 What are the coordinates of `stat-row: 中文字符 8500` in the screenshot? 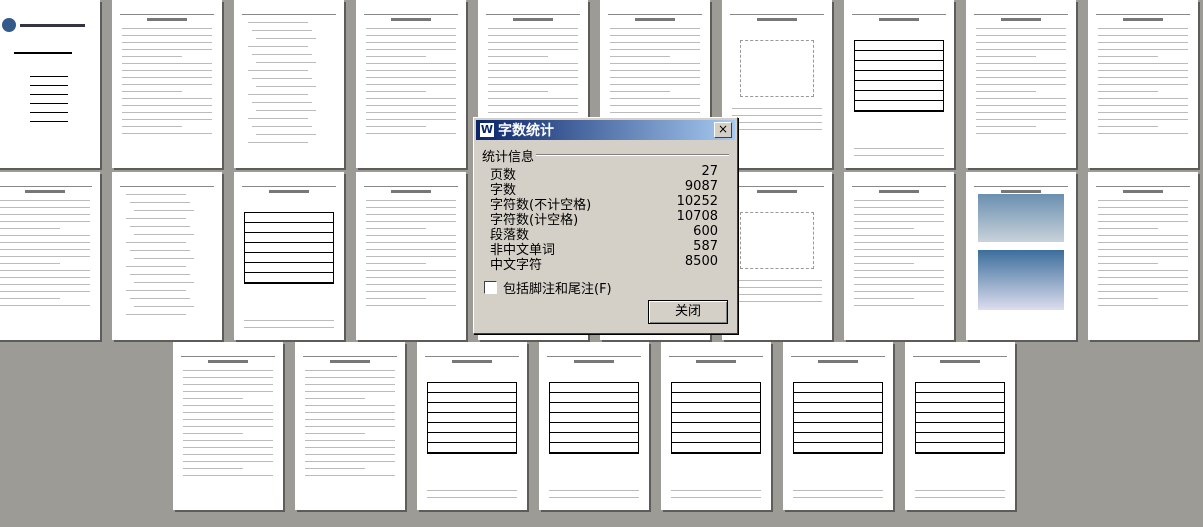 It's located at (604, 263).